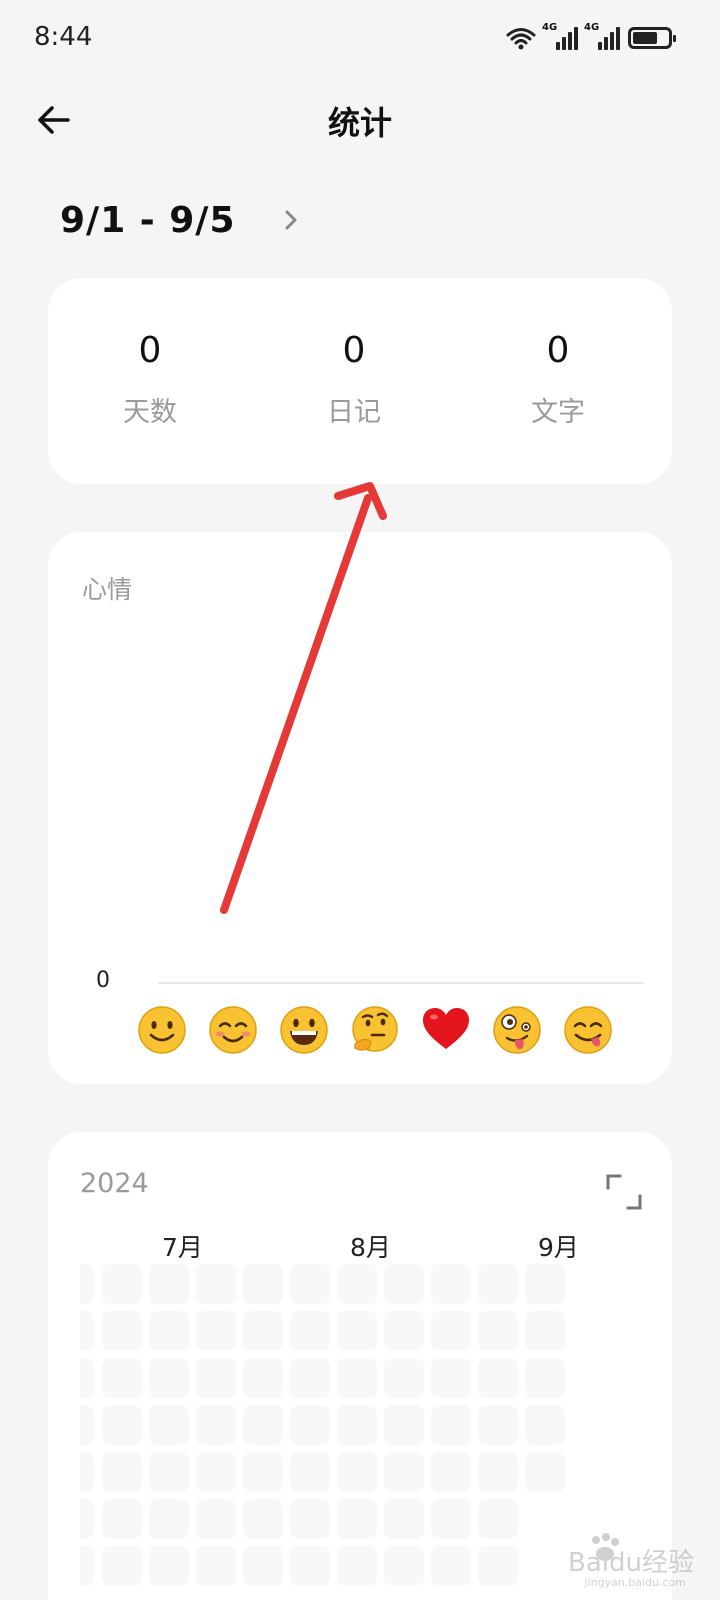  Describe the element at coordinates (182, 1247) in the screenshot. I see `month-label: 7月` at that location.